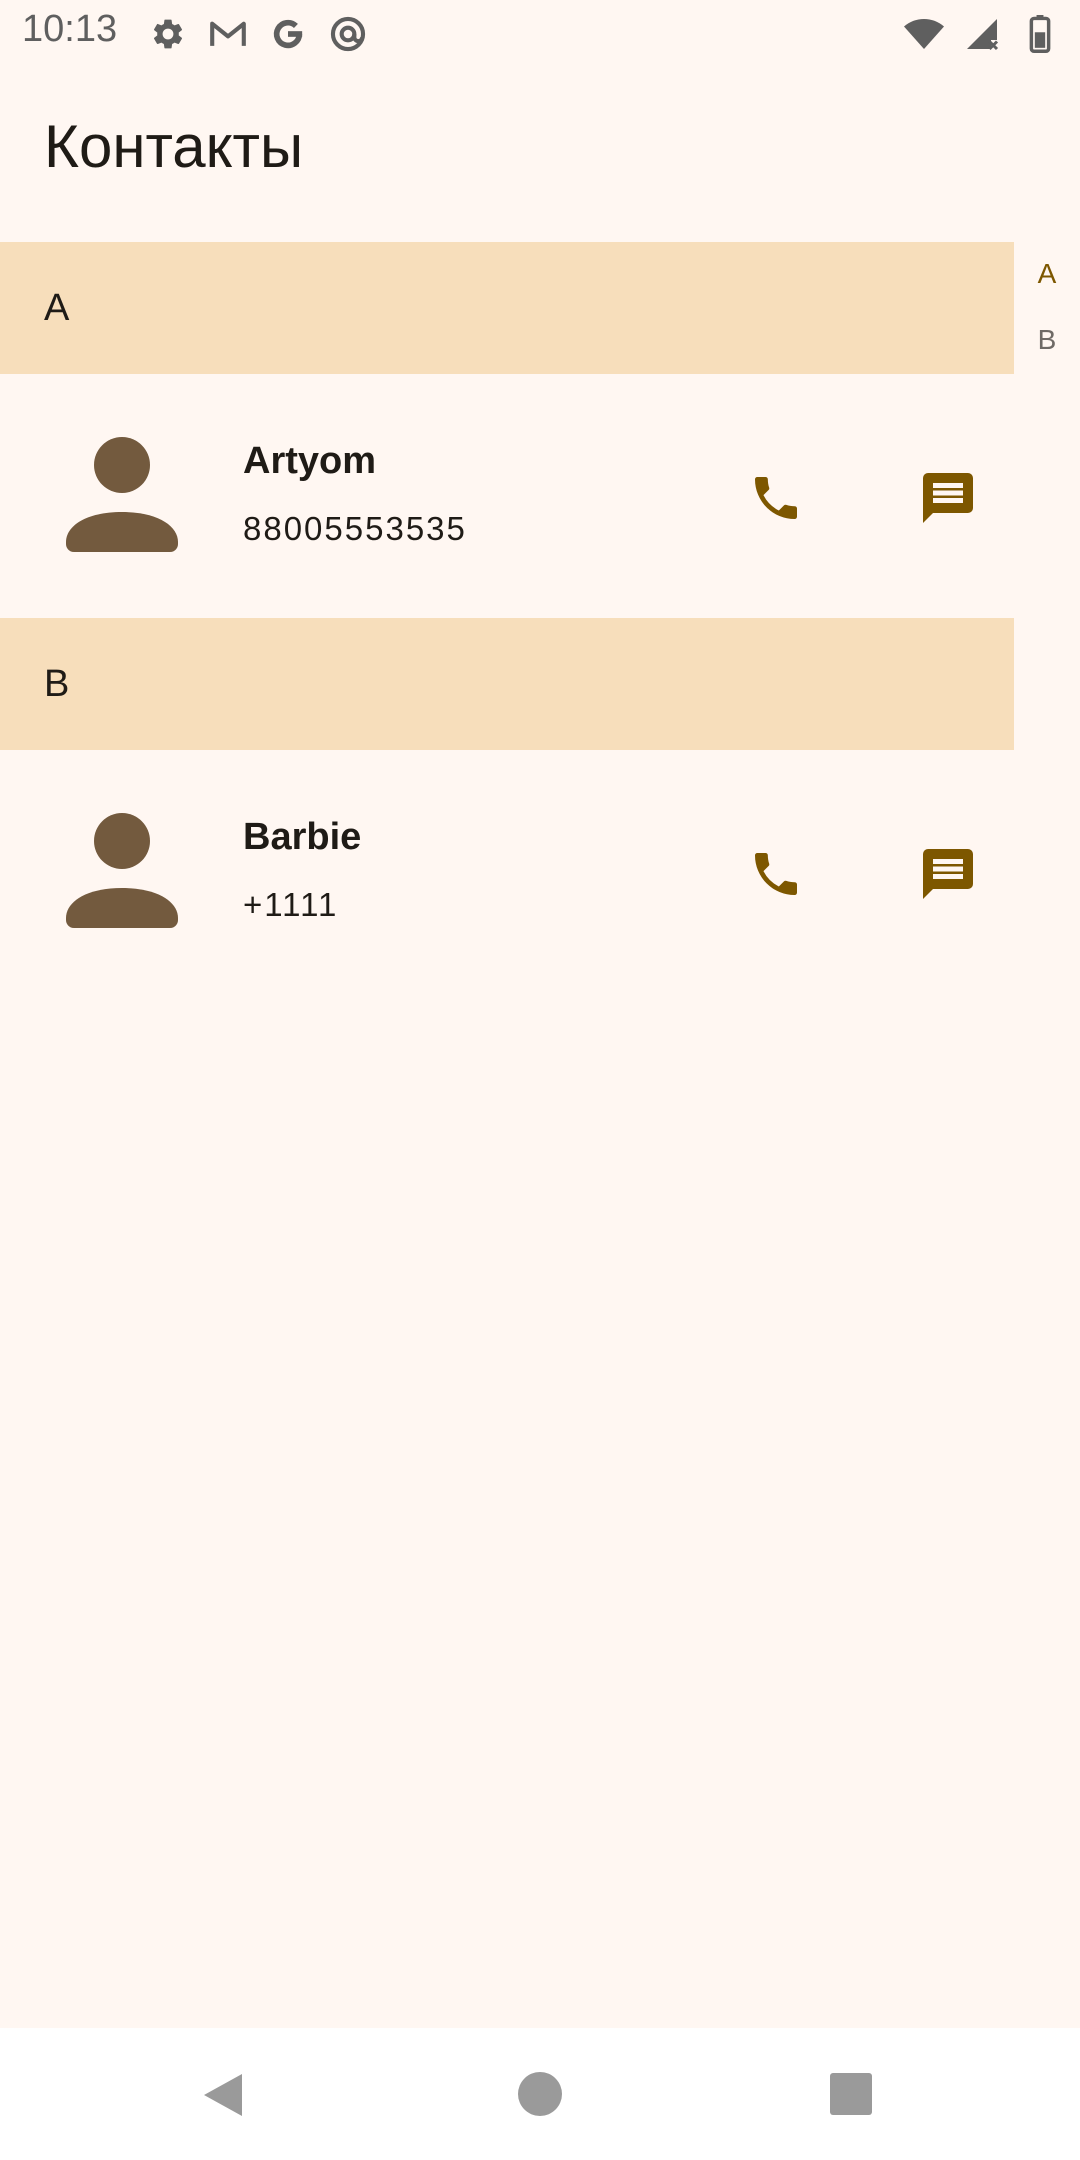 This screenshot has height=2160, width=1080. What do you see at coordinates (70, 29) in the screenshot?
I see `status-time: 10:13` at bounding box center [70, 29].